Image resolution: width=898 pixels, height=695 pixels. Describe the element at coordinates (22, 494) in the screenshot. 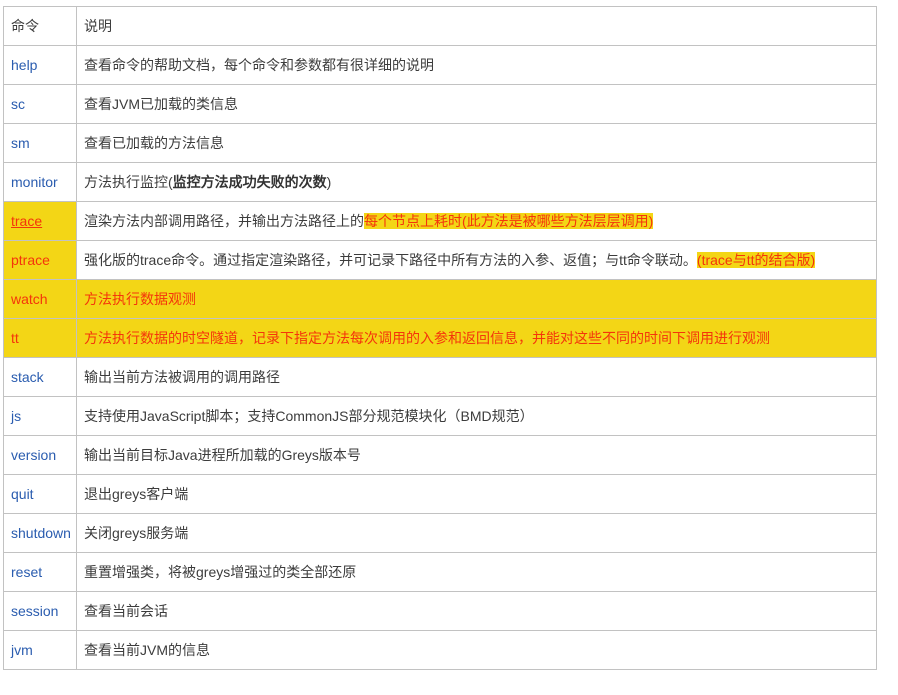

I see `command-link-quit: quit` at that location.